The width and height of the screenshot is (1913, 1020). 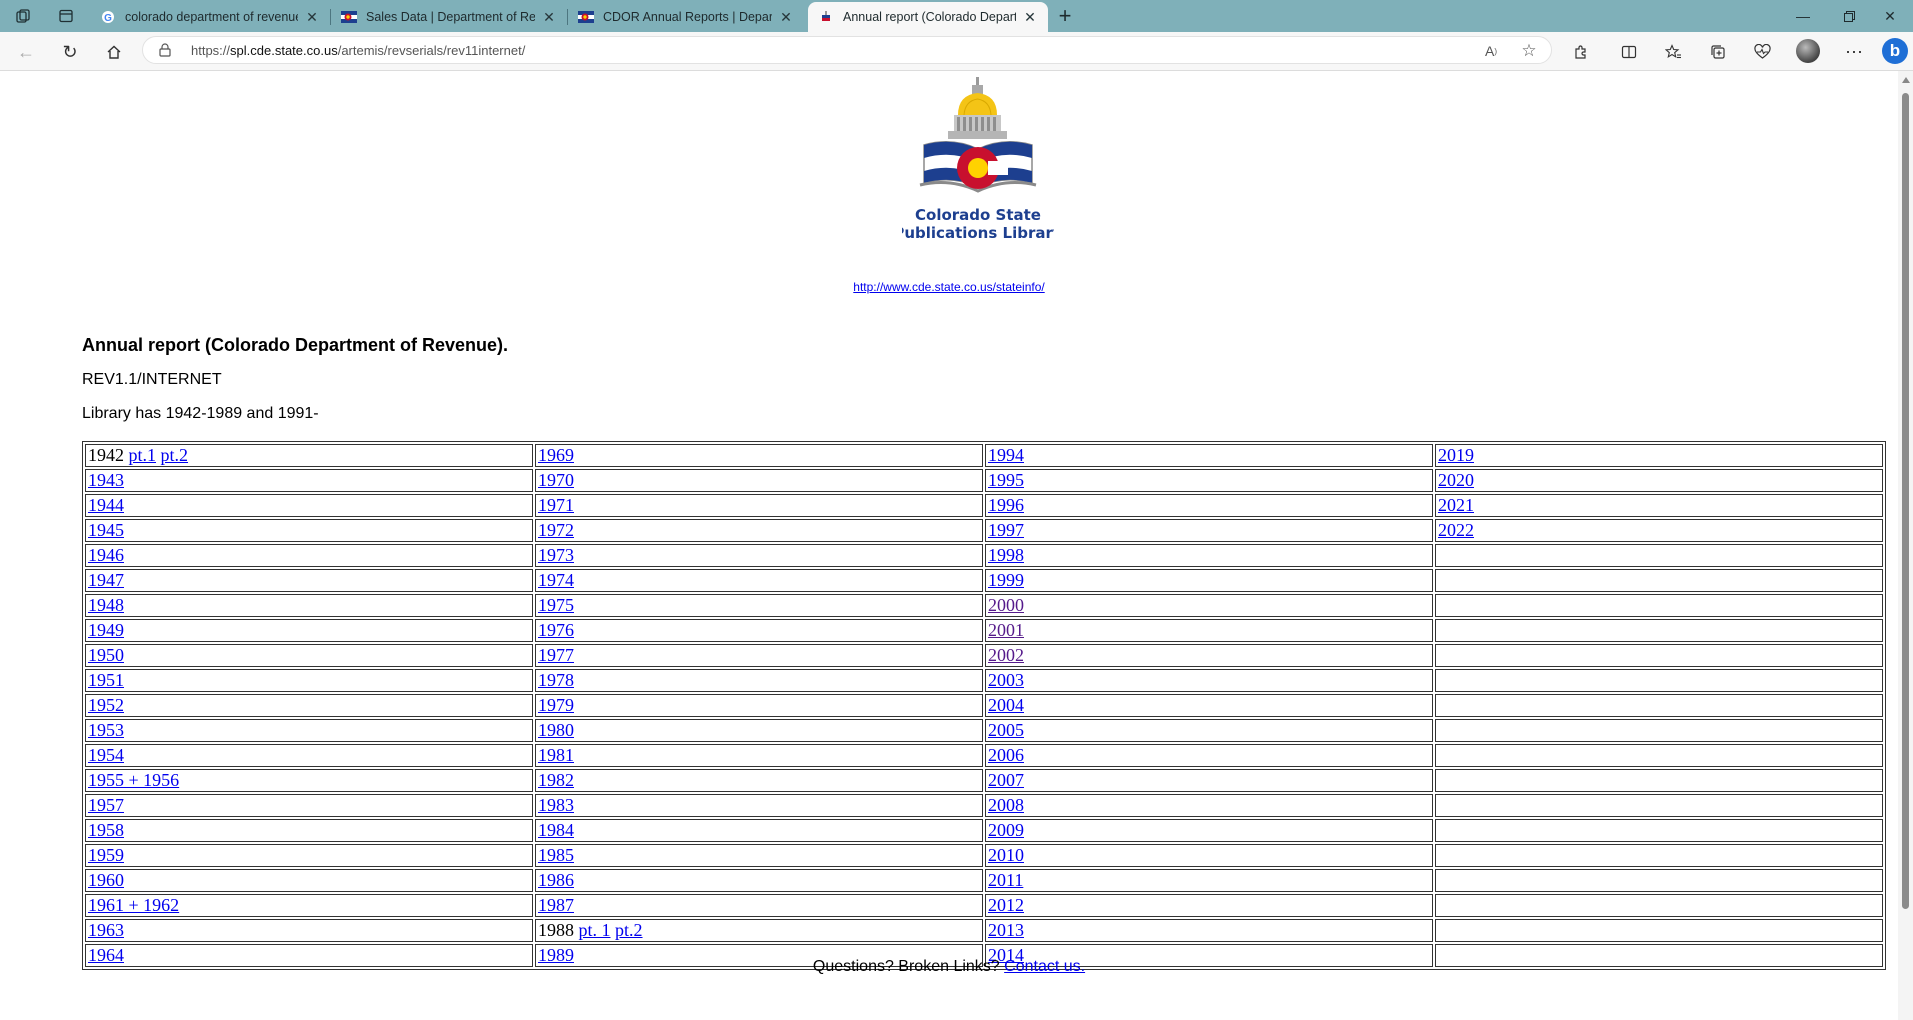 What do you see at coordinates (1006, 755) in the screenshot?
I see `report-link: 2006` at bounding box center [1006, 755].